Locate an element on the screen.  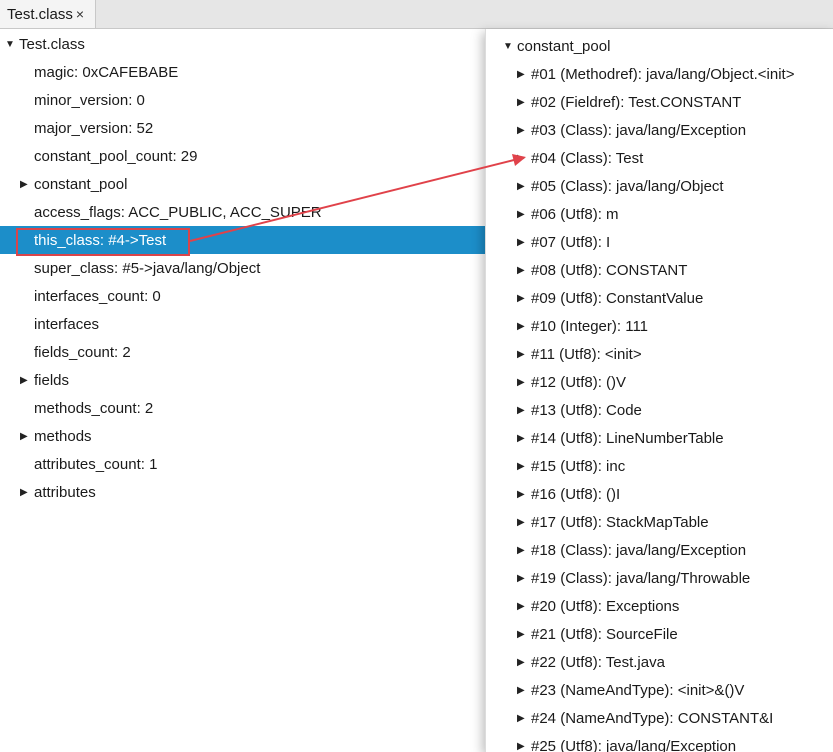
constant-pool-entry-label: #03 (Class): java/lang/Exception is located at coordinates (639, 130).